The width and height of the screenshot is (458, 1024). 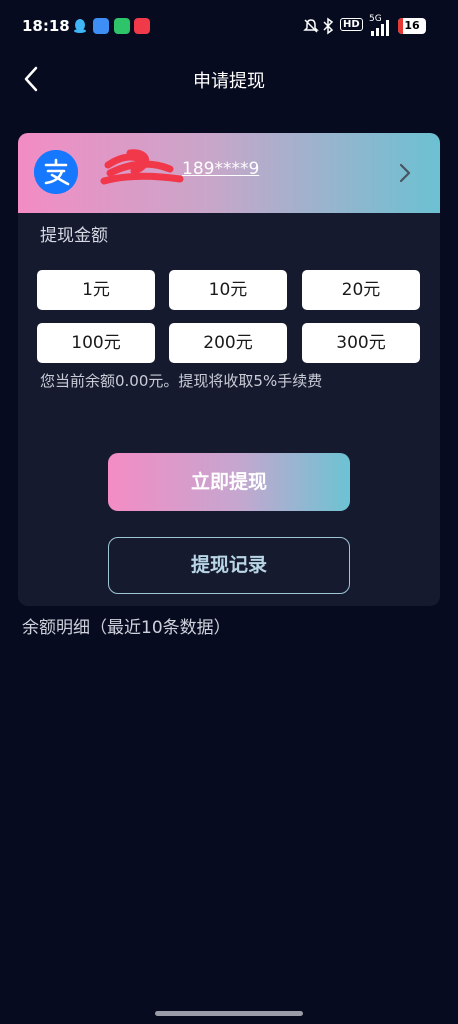 I want to click on status-bar: 18:18 HD 5G 16, so click(x=229, y=28).